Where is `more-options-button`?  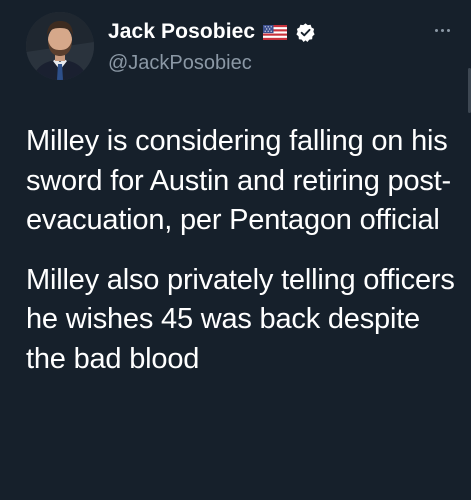
more-options-button is located at coordinates (442, 30).